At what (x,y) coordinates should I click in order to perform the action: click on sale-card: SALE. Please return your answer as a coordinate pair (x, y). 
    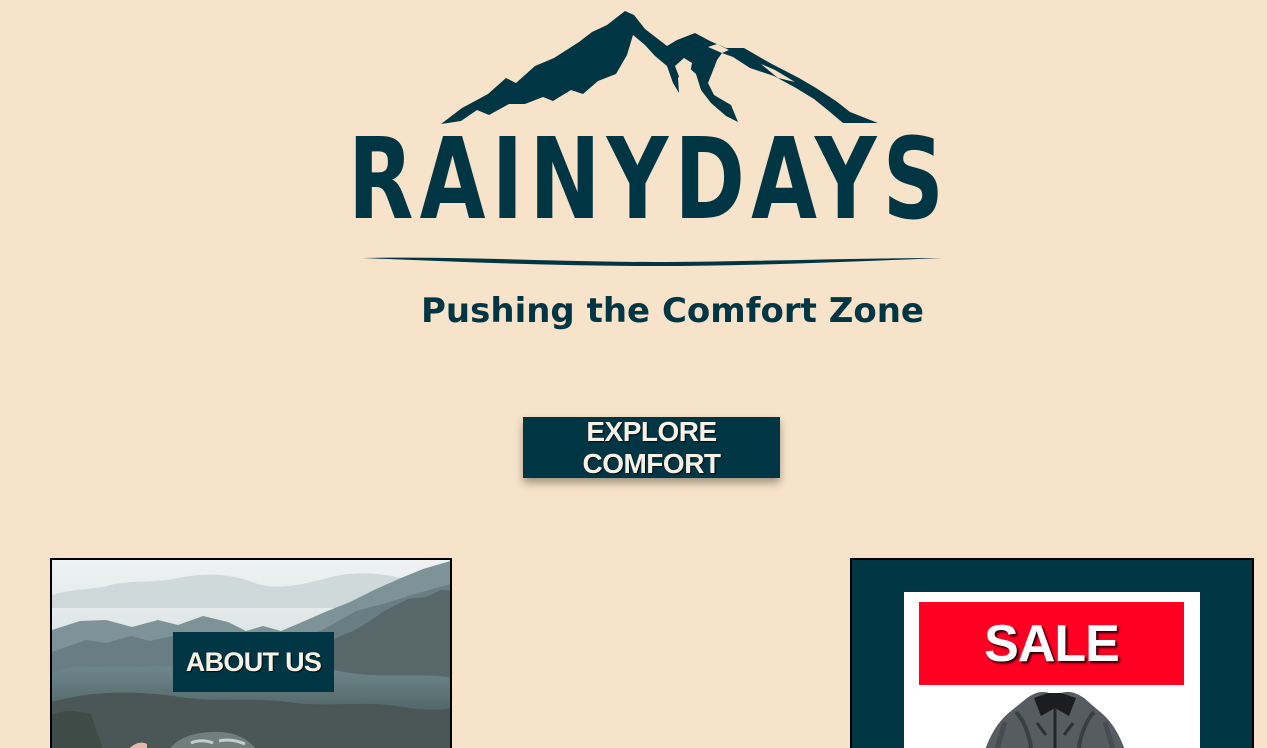
    Looking at the image, I should click on (1052, 653).